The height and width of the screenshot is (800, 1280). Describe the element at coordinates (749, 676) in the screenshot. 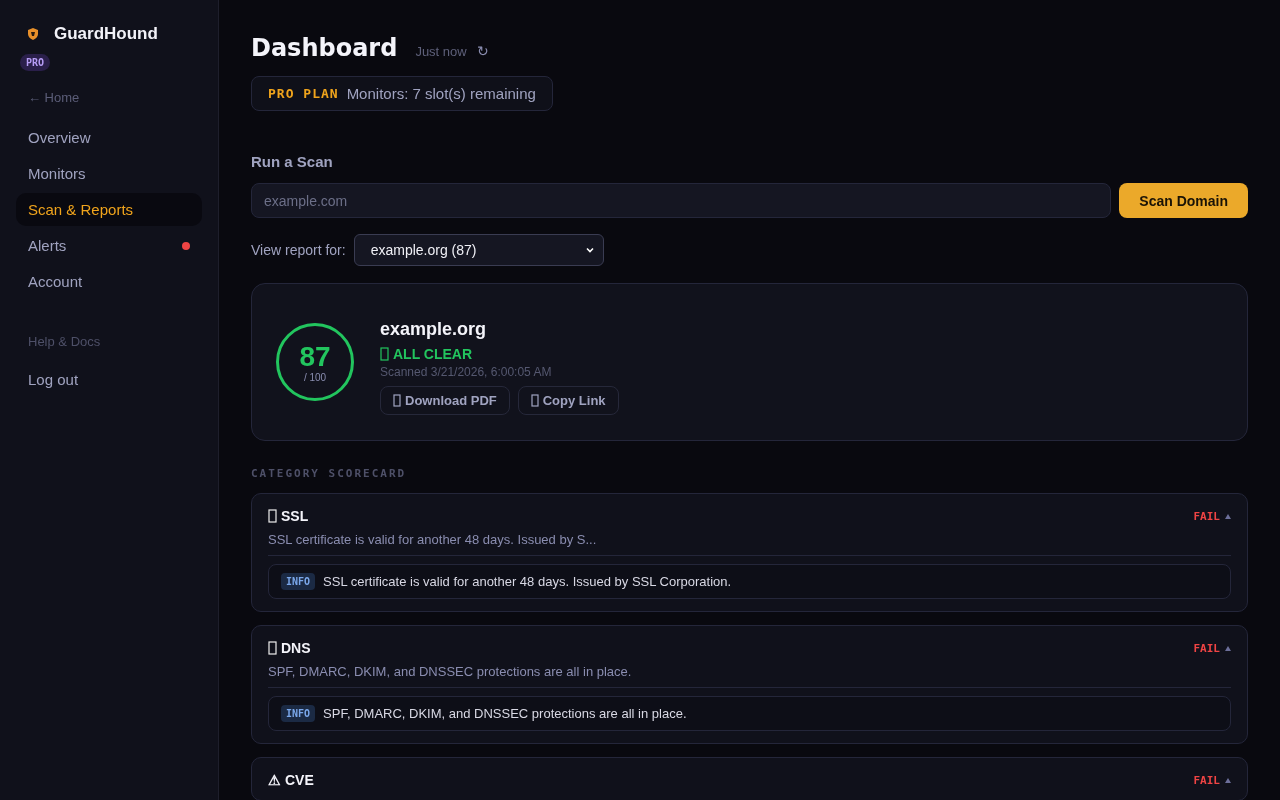

I see `category-summary: SPF, DMARC, DKIM, and DNSSEC protections are all in place.` at that location.